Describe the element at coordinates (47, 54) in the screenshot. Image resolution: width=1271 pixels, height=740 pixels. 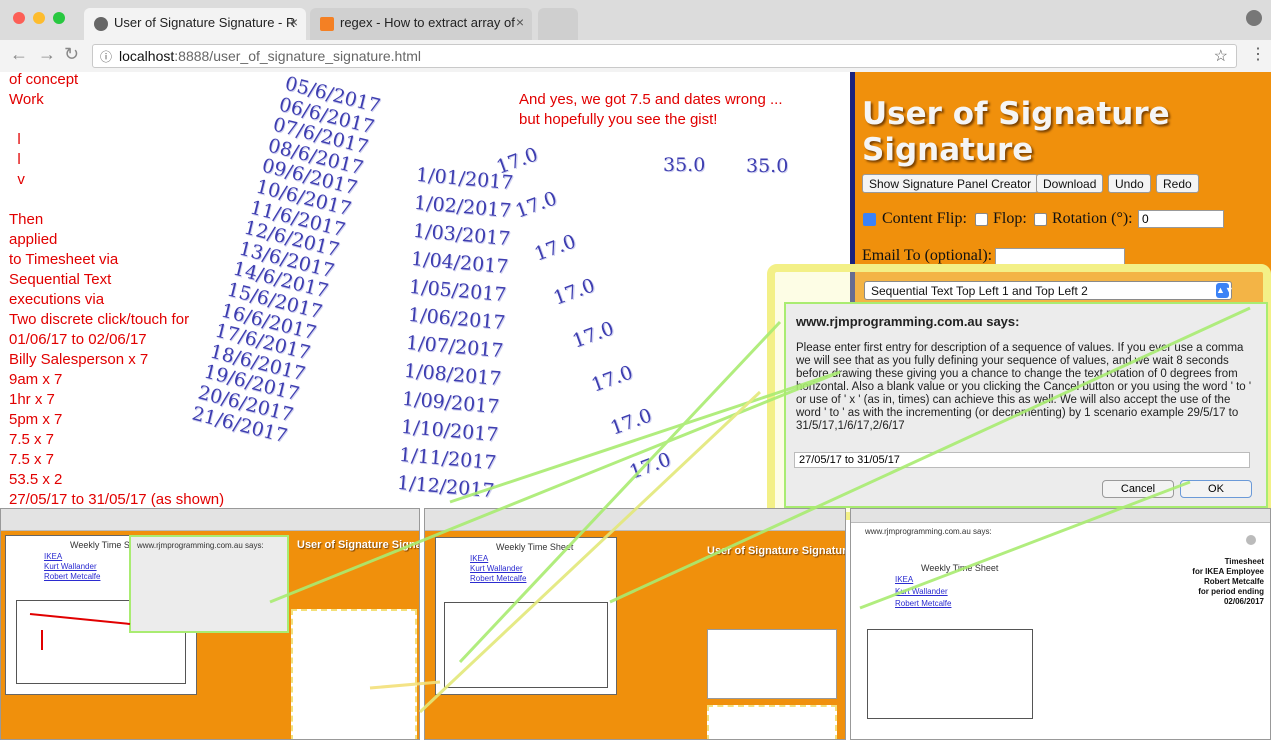
I see `forward-icon: →` at that location.